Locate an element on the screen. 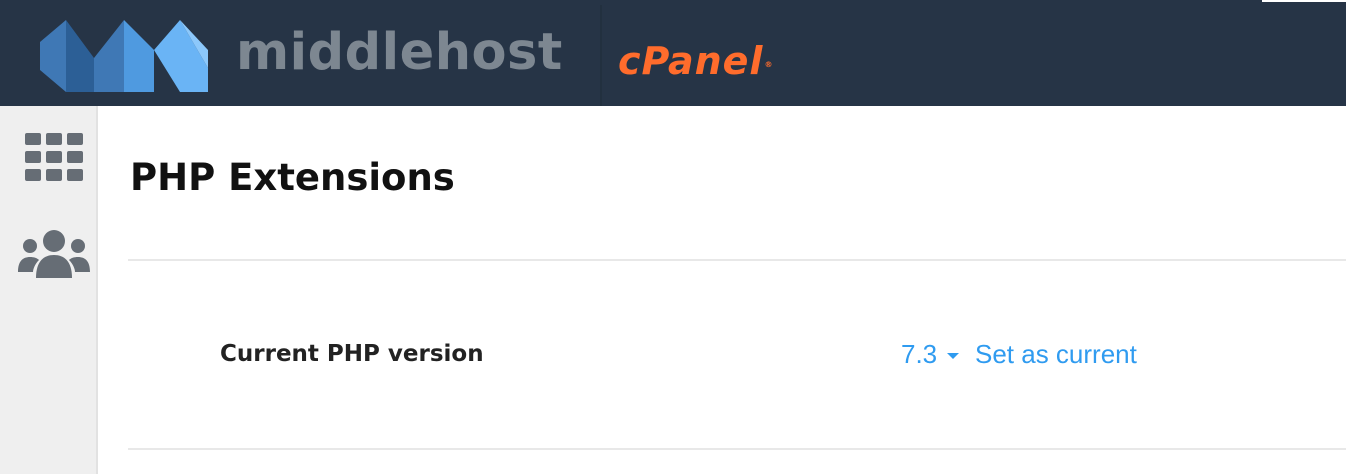 The width and height of the screenshot is (1346, 474). header-divider is located at coordinates (601, 55).